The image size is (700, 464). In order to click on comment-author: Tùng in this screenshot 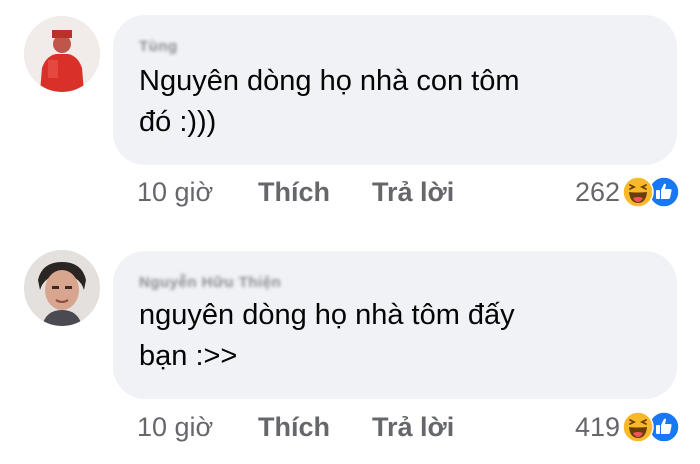, I will do `click(158, 47)`.